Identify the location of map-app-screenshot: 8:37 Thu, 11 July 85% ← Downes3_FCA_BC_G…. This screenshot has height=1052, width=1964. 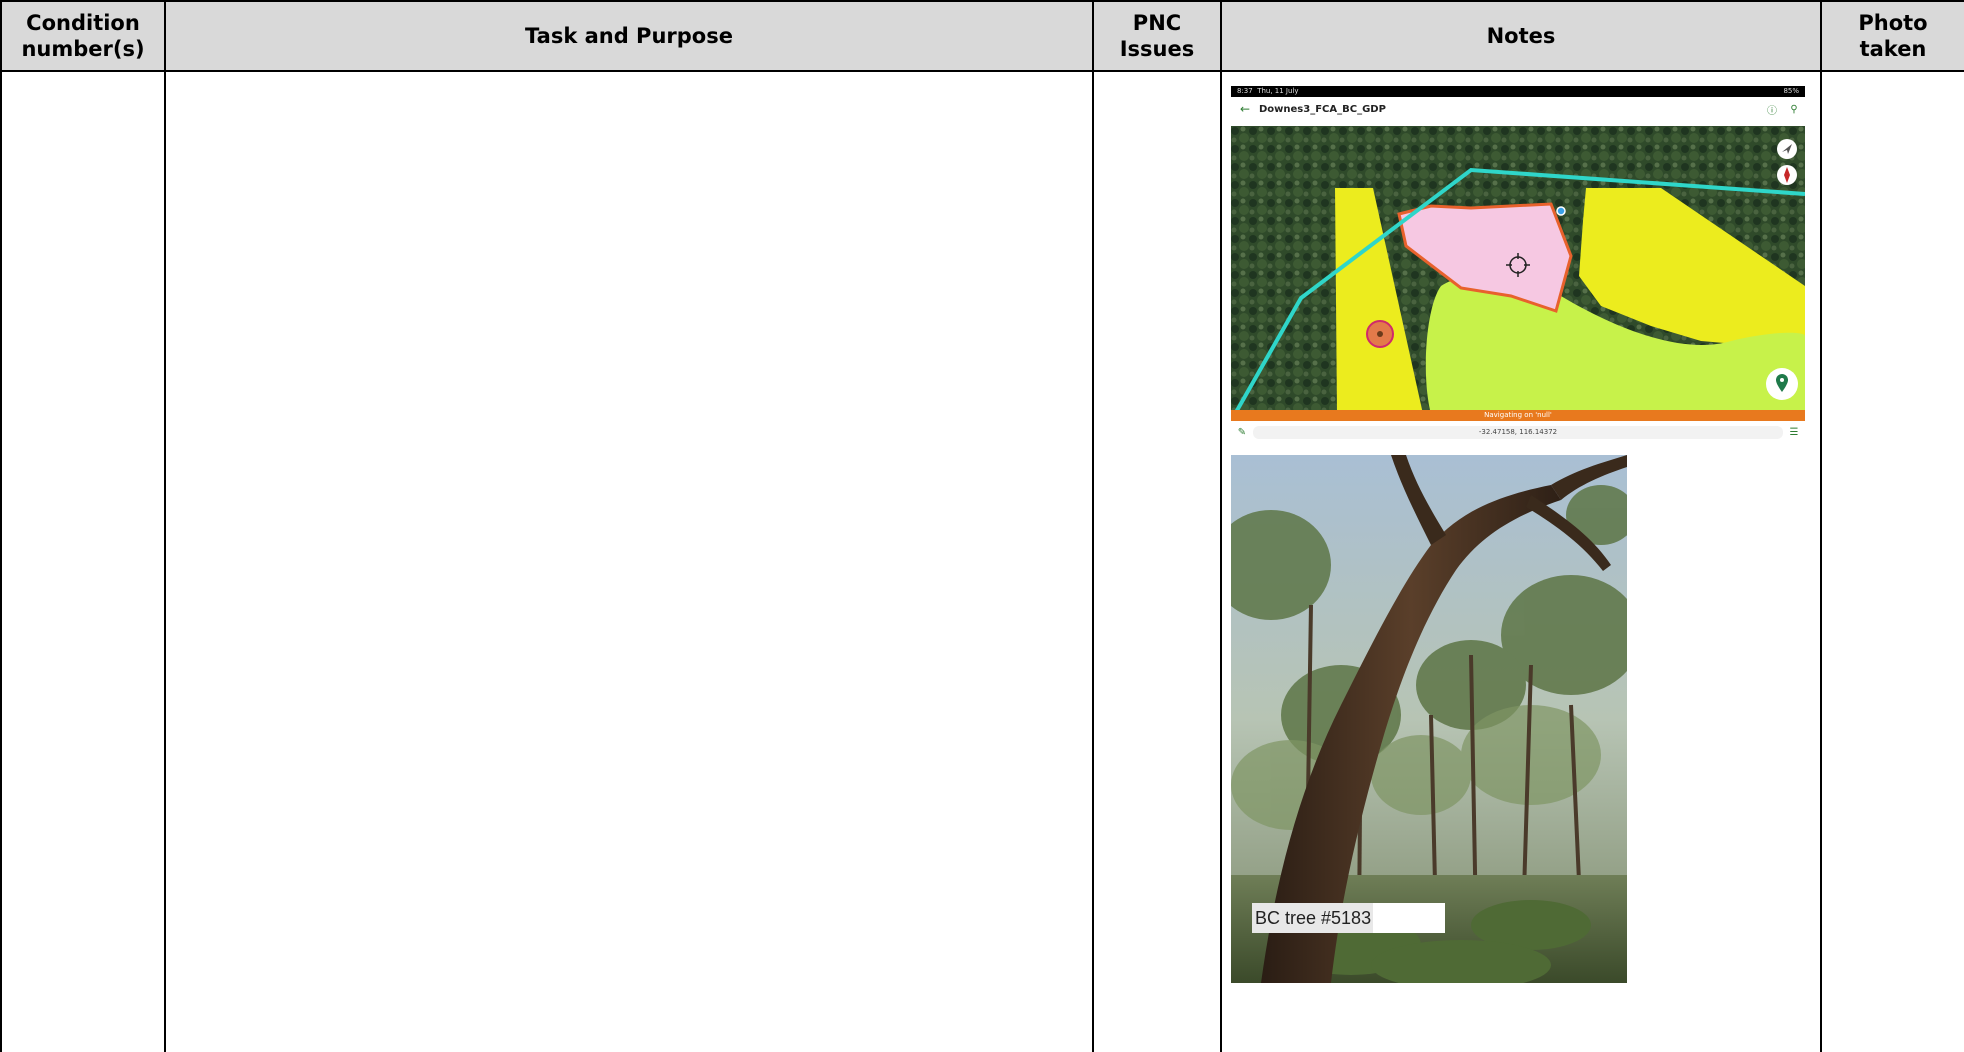
(1518, 264).